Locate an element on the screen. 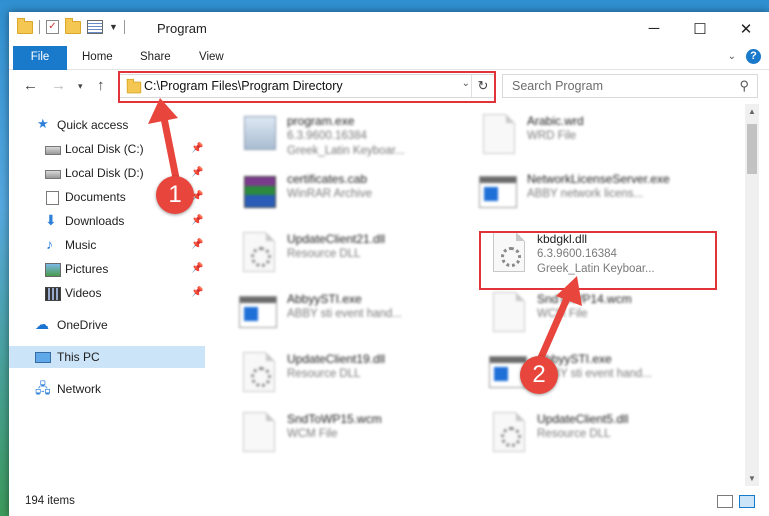 This screenshot has width=769, height=516. app-icon is located at coordinates (498, 192).